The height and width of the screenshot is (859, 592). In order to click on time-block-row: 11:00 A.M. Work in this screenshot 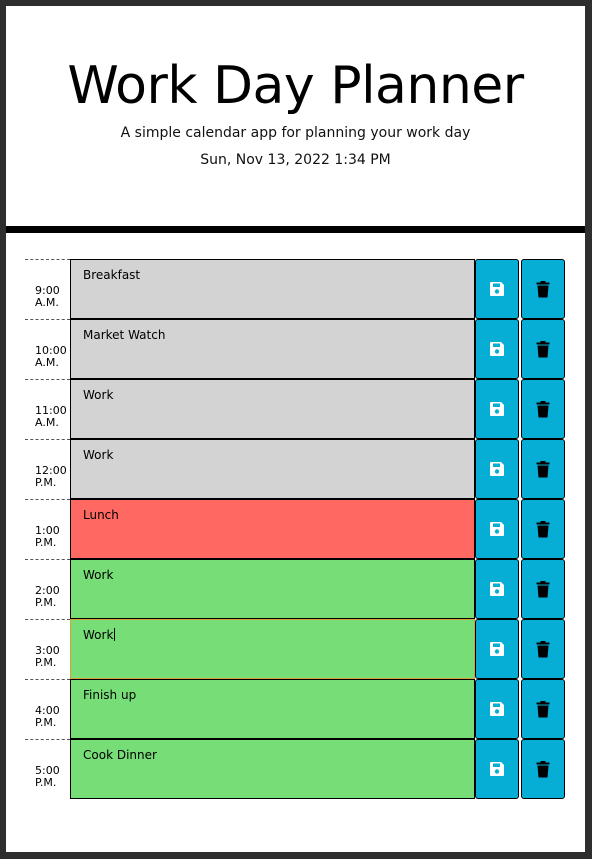, I will do `click(295, 409)`.